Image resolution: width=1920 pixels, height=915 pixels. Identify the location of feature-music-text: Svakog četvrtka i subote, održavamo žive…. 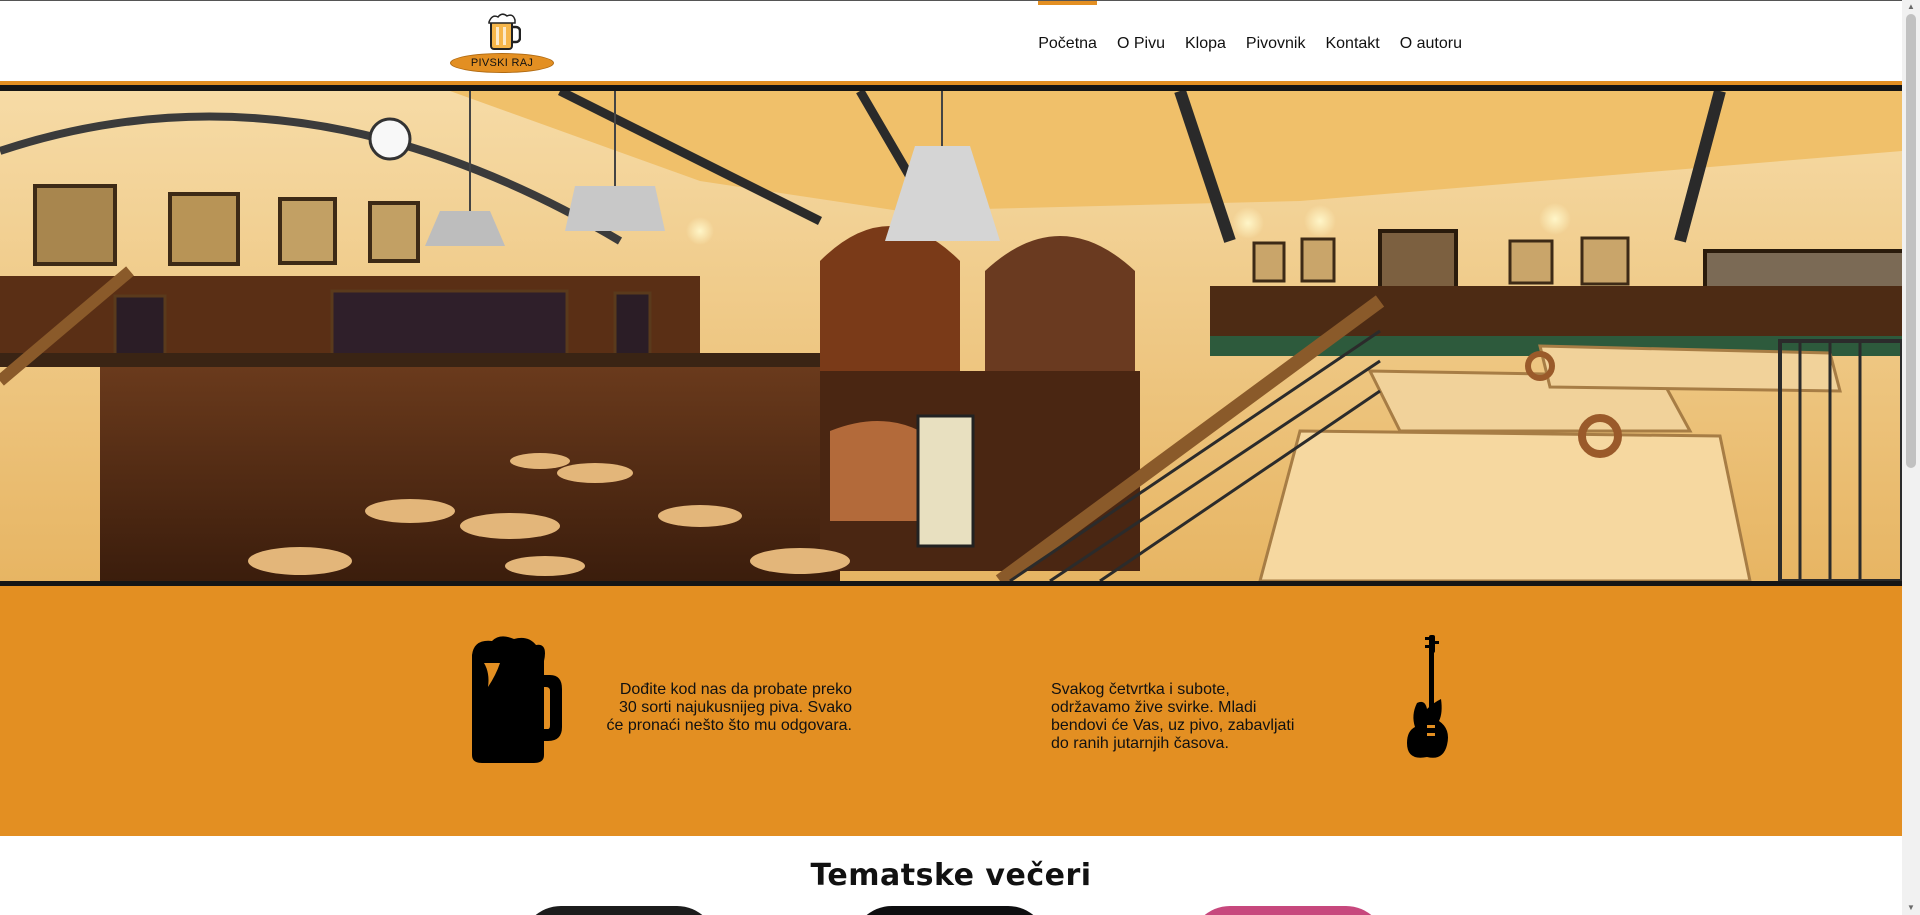
(1173, 716).